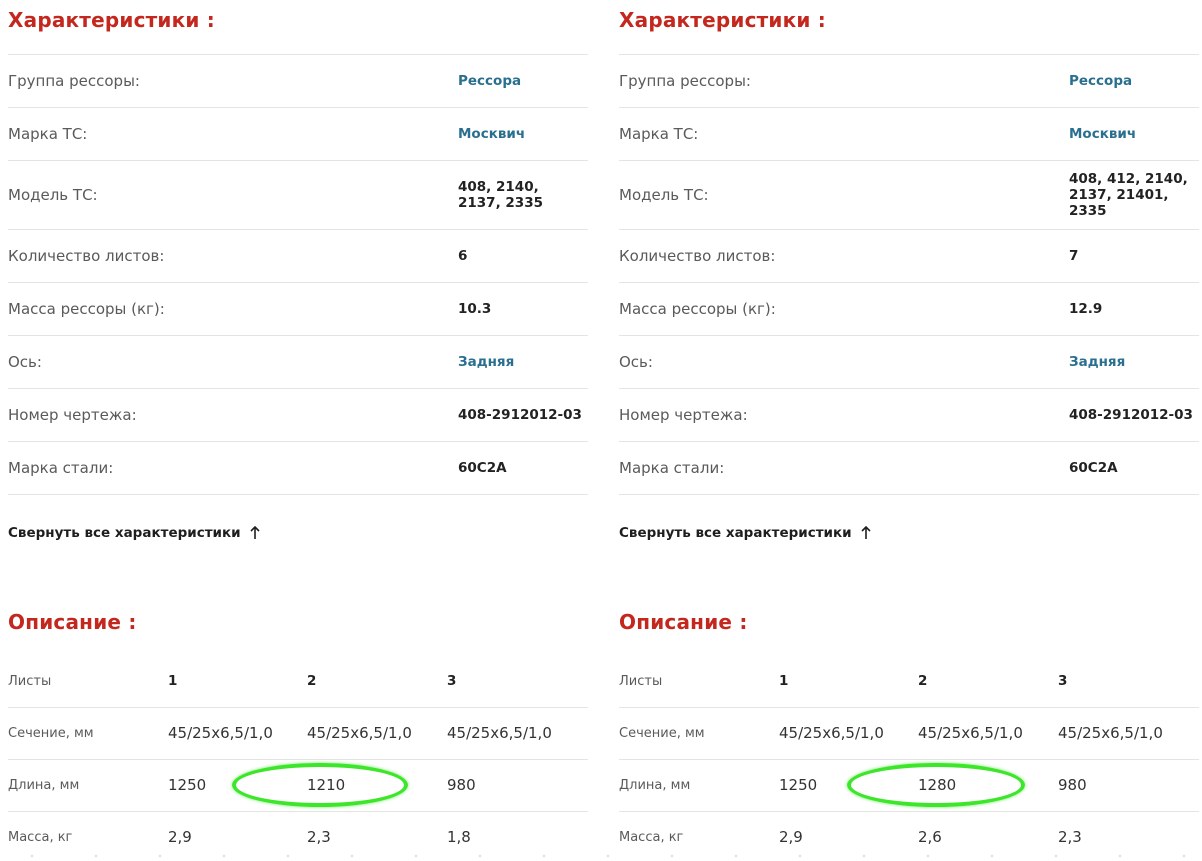  I want to click on spec-row-model: Модель ТС: 408, 2140, 2137, 2335, so click(298, 195).